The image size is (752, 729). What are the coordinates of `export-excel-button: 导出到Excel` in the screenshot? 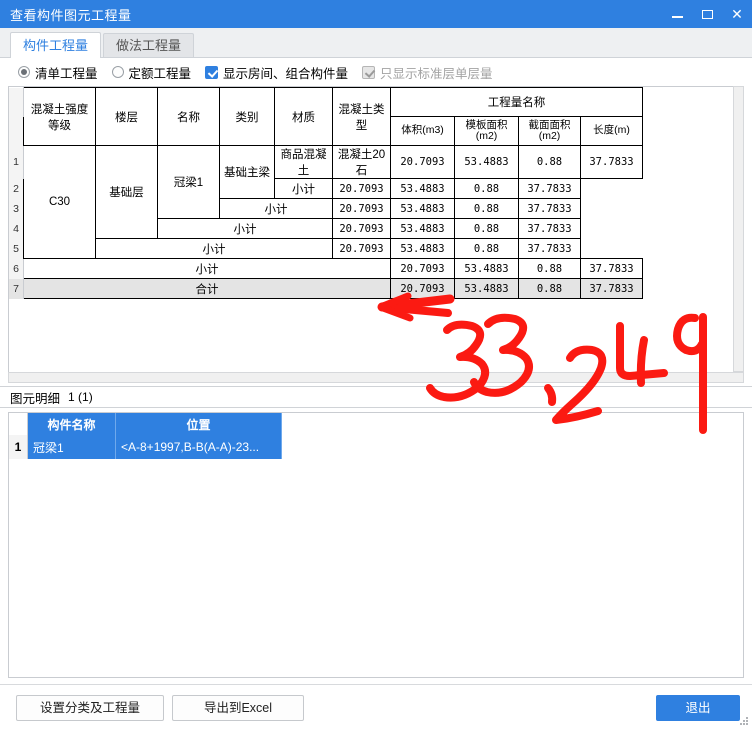 It's located at (238, 708).